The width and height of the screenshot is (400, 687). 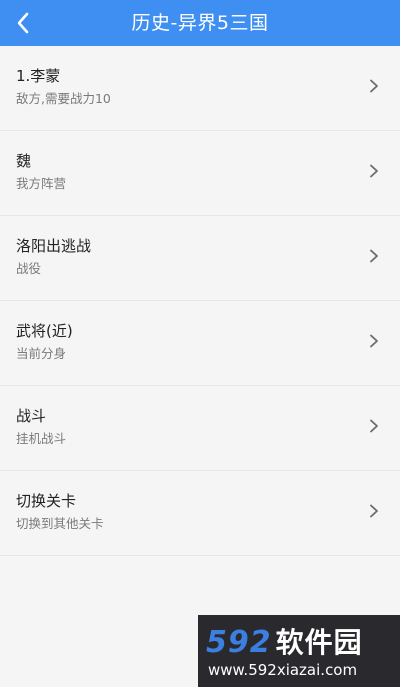 I want to click on list-item-title: 洛阳出逃战, so click(x=54, y=246).